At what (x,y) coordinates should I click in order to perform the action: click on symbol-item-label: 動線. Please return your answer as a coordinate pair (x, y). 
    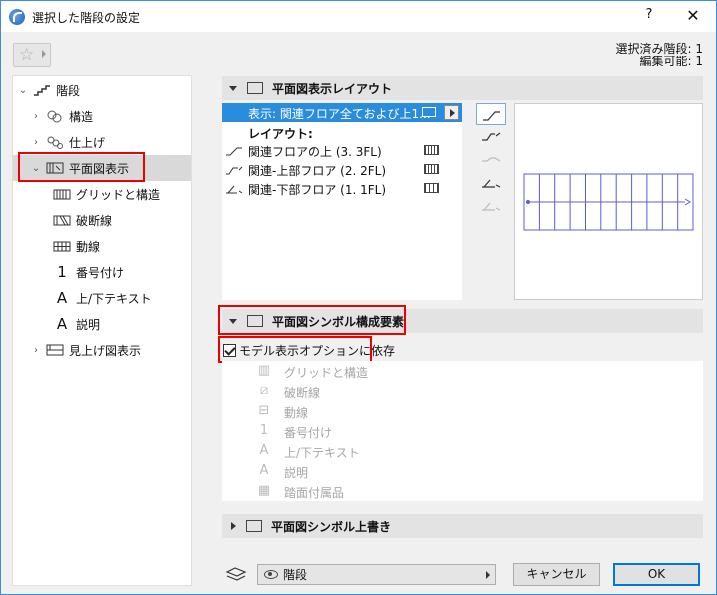
    Looking at the image, I should click on (296, 413).